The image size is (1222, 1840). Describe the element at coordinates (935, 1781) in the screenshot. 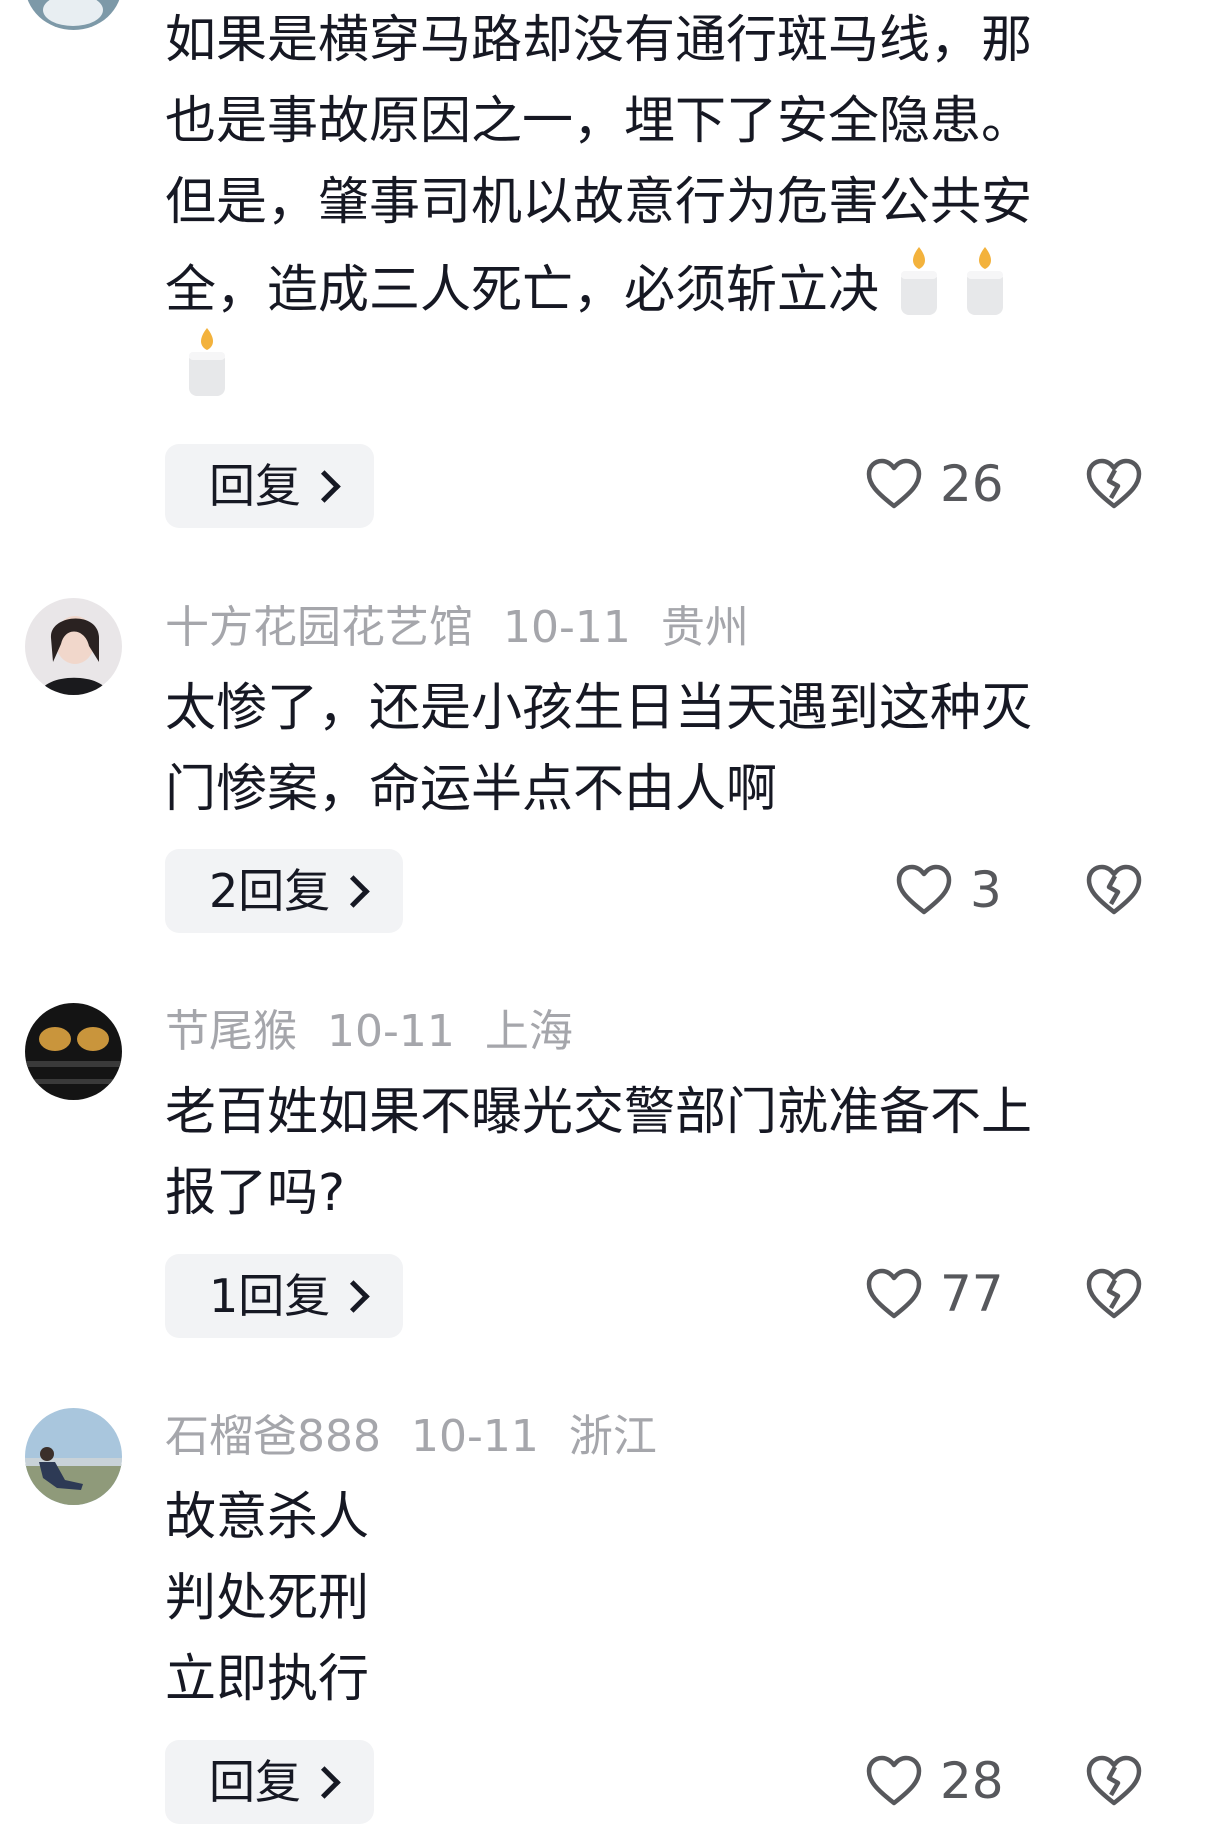

I see `like-button: 28` at that location.